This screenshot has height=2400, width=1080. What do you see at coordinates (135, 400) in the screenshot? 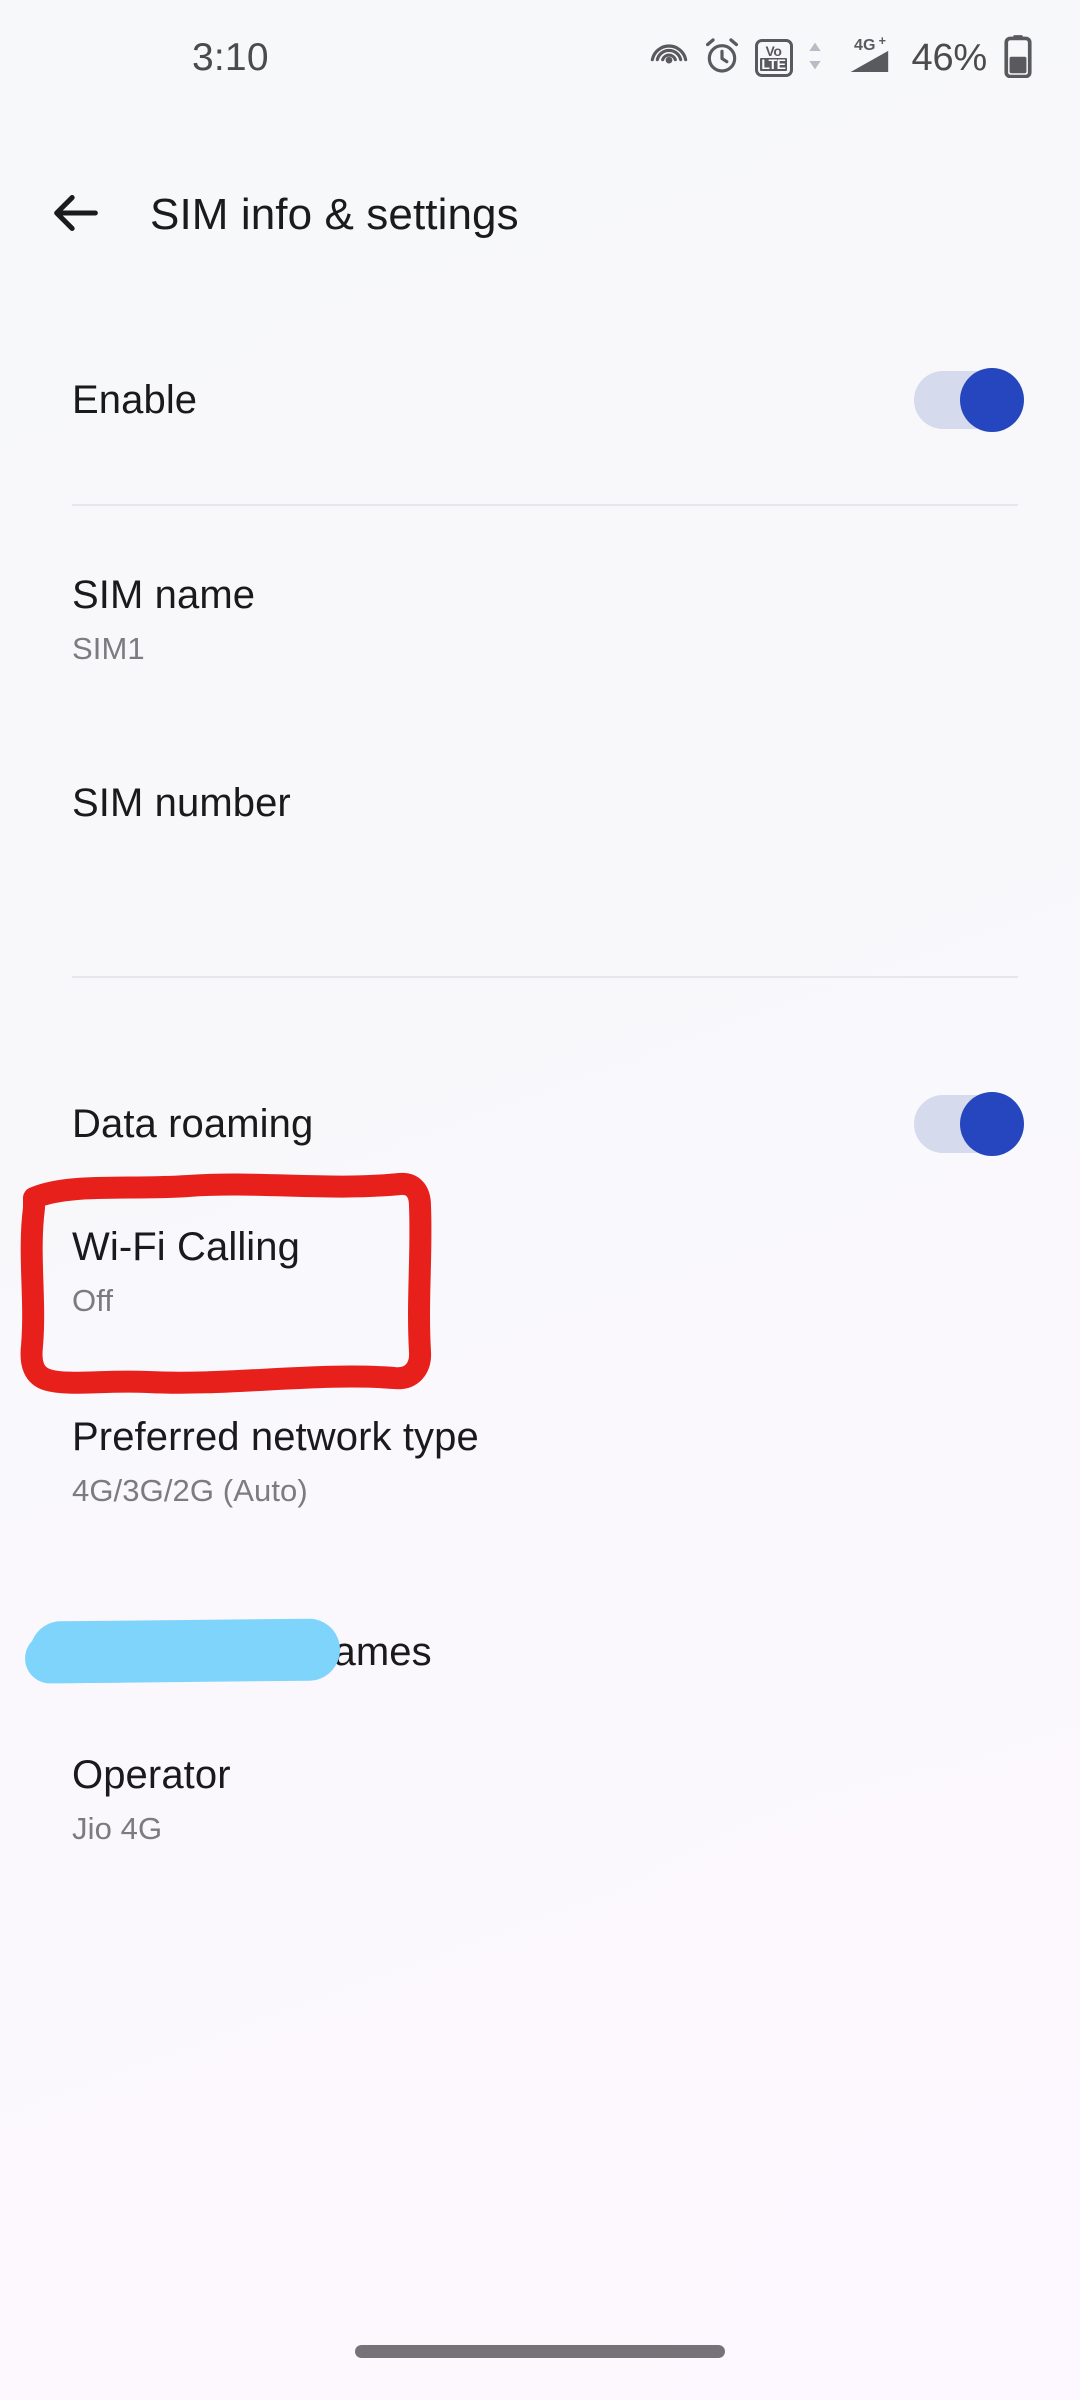
I see `row-enable-title: Enable` at bounding box center [135, 400].